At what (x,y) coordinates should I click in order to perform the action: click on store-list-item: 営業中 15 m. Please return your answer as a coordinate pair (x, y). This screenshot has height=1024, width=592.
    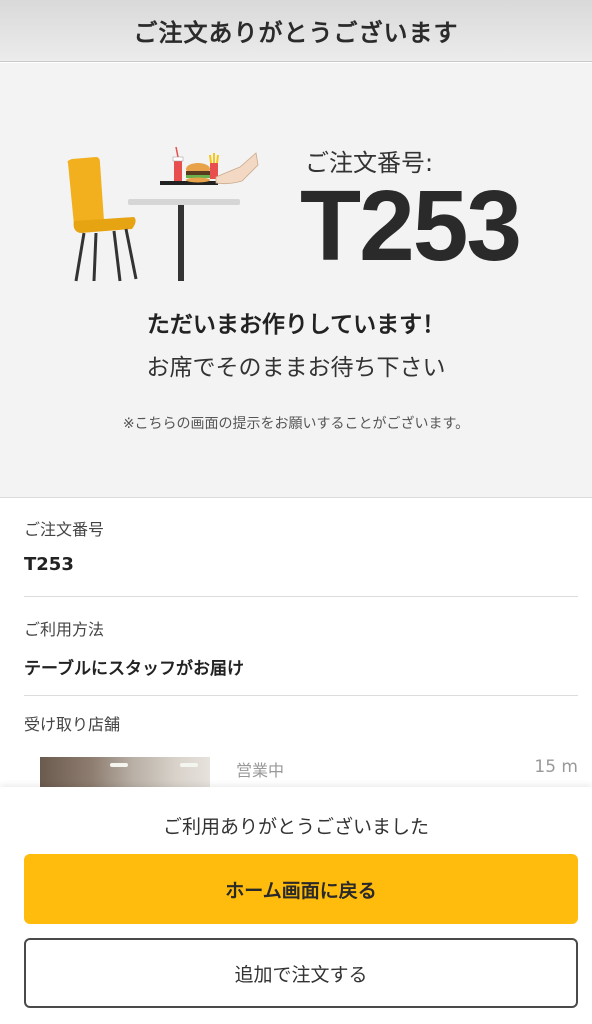
    Looking at the image, I should click on (301, 771).